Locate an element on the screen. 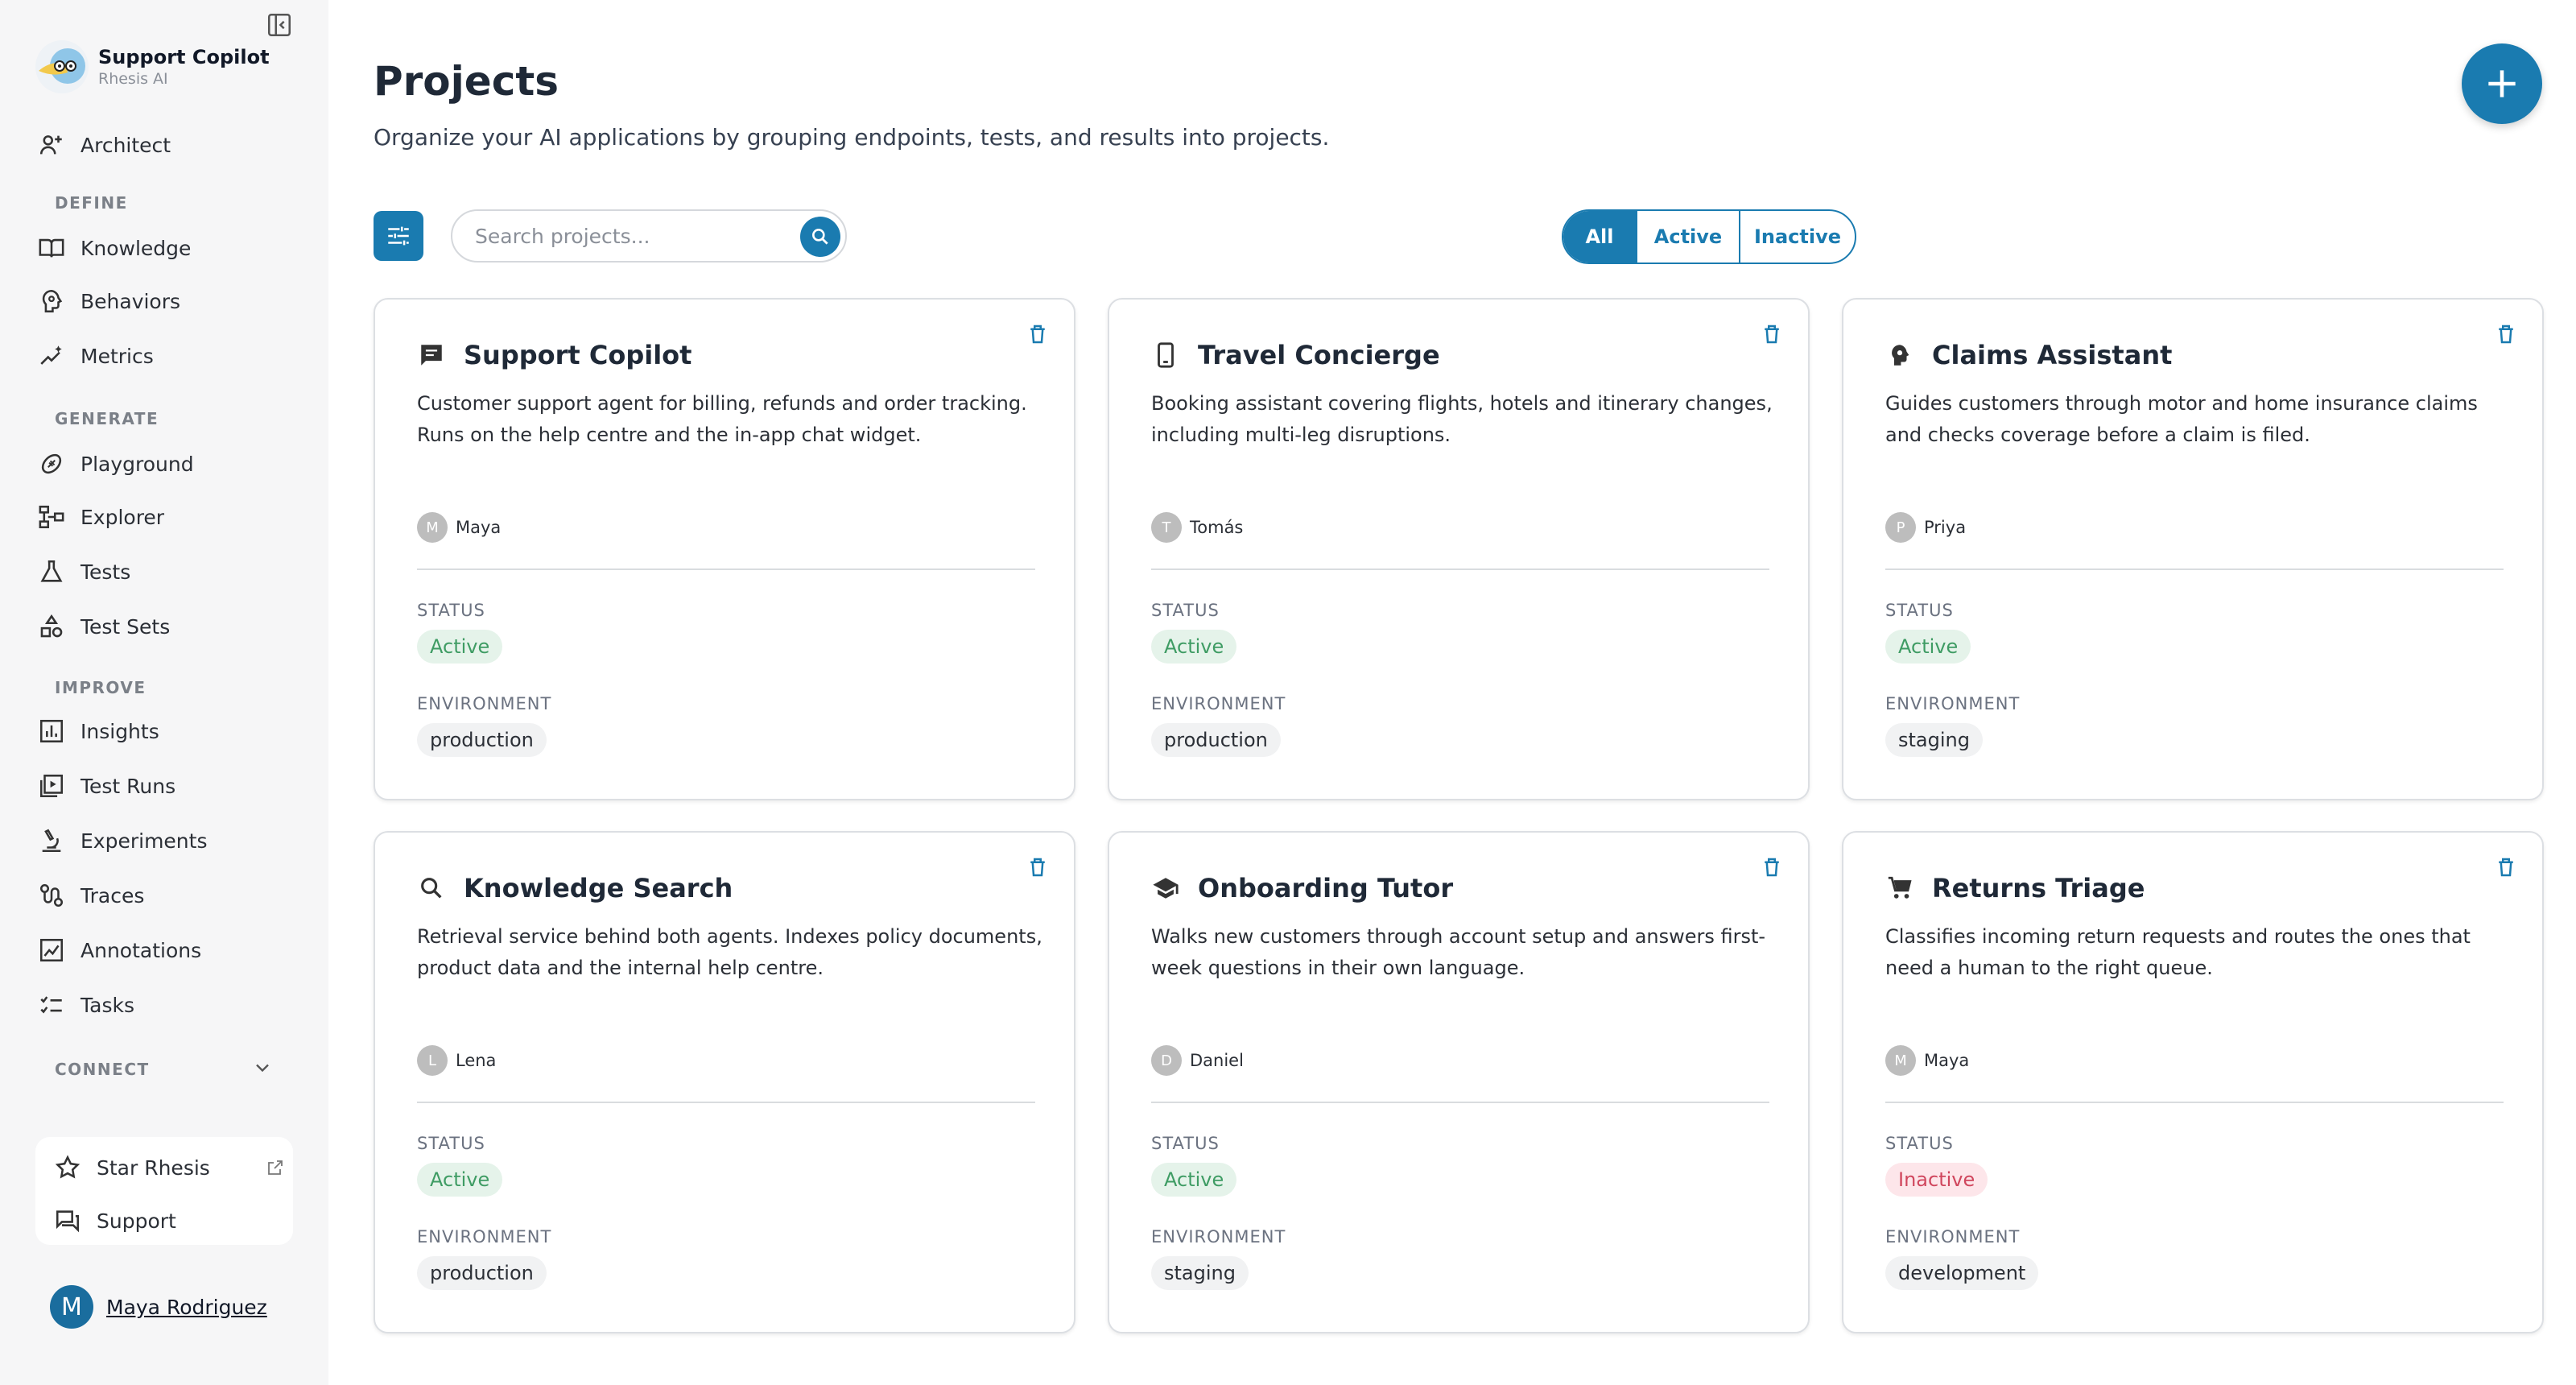  microscope-icon is located at coordinates (51, 841).